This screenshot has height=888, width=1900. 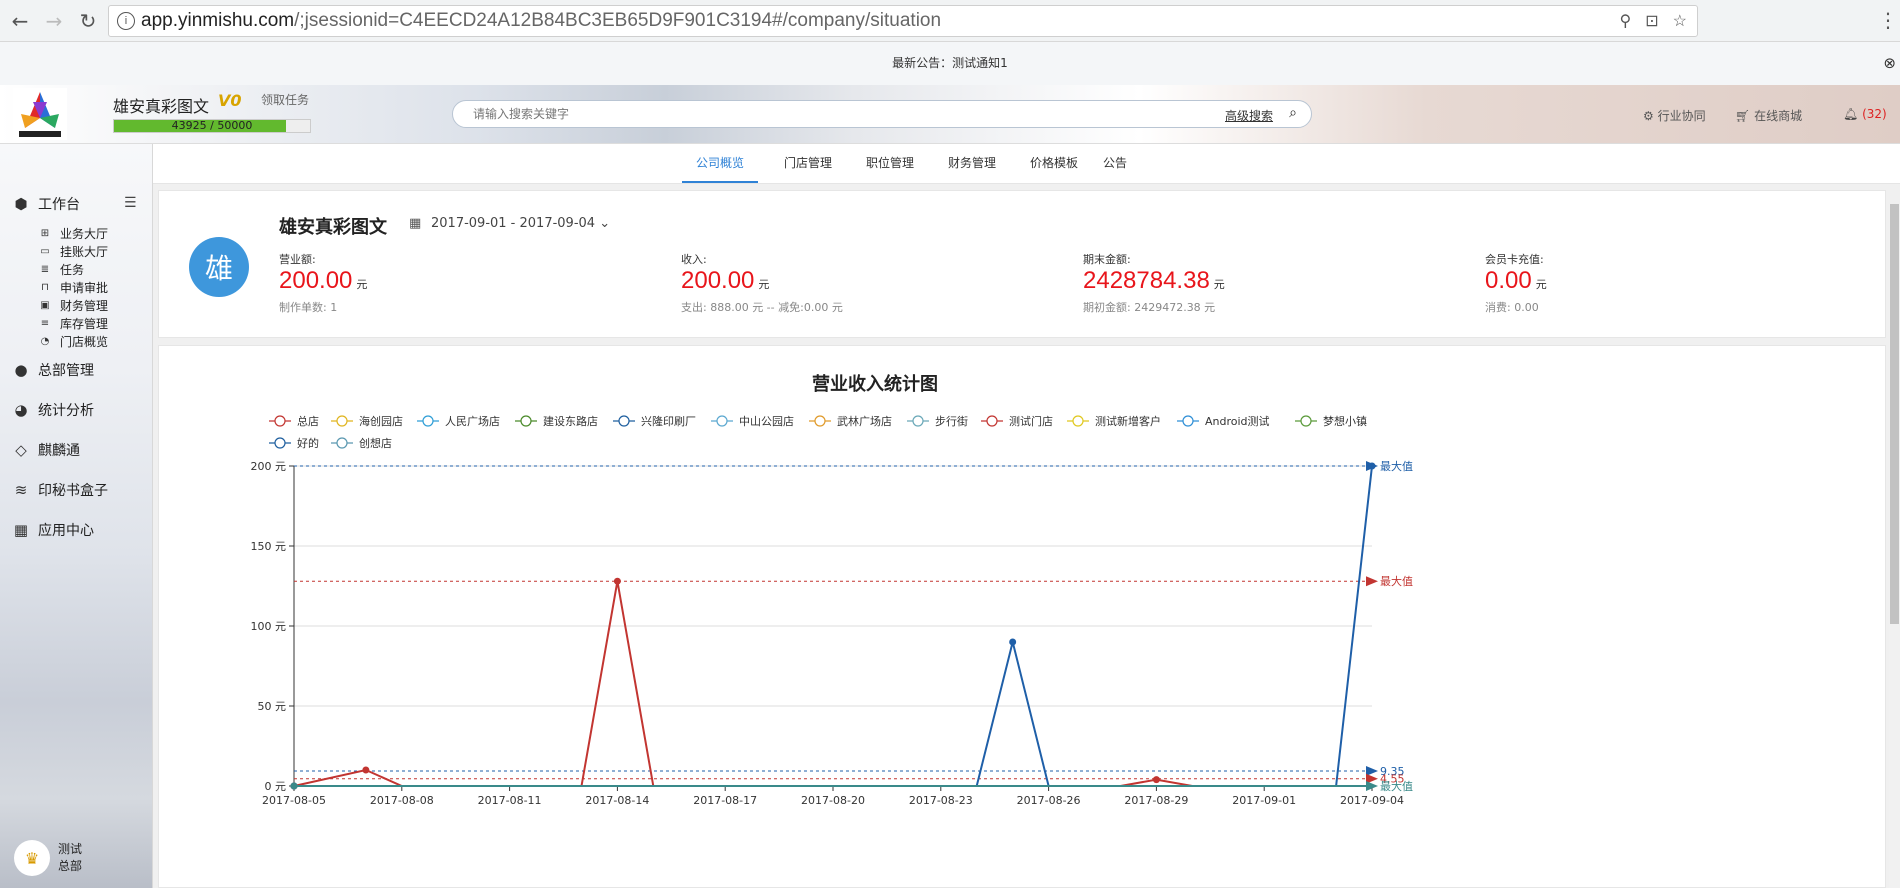 What do you see at coordinates (833, 800) in the screenshot?
I see `x-tick-label: 2017-08-20` at bounding box center [833, 800].